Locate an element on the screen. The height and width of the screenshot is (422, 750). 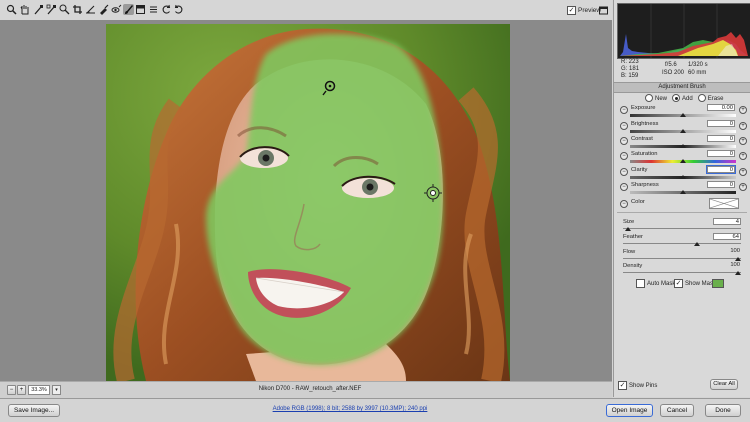
brush-row-density: Density 100 is located at coordinates (682, 269).